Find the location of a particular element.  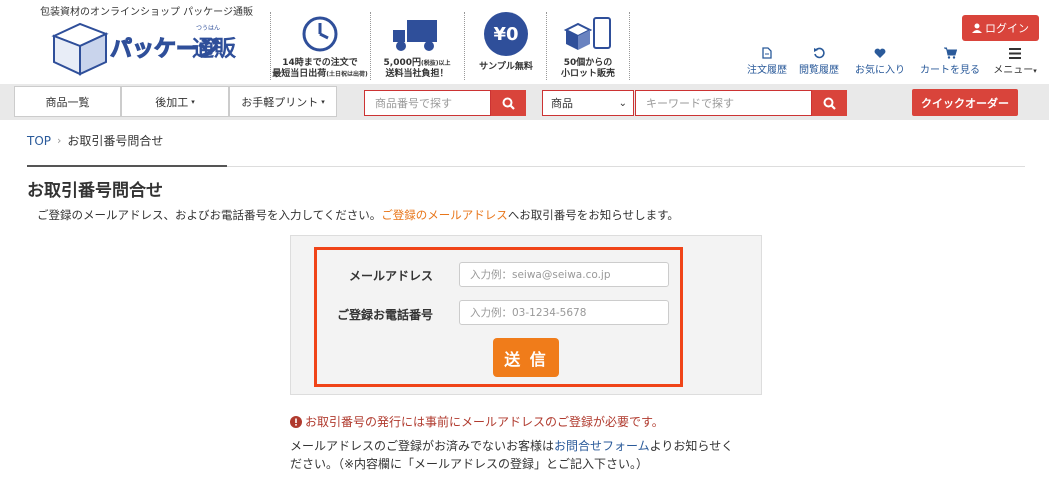

history-icon is located at coordinates (819, 53).